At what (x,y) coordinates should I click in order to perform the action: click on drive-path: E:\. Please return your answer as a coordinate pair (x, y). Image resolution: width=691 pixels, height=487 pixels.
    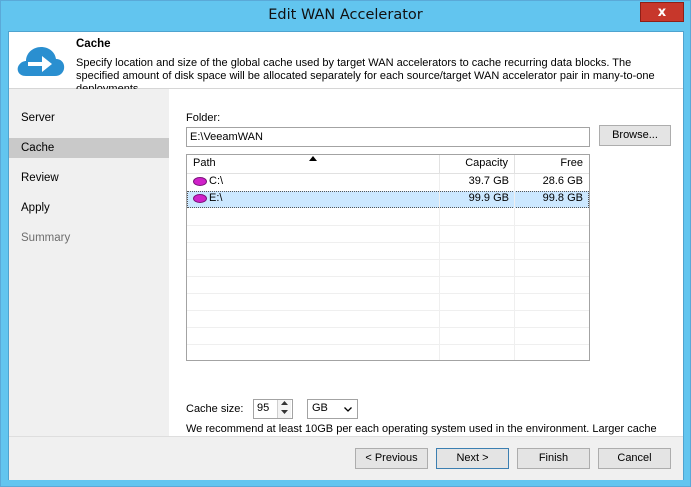
    Looking at the image, I should click on (216, 198).